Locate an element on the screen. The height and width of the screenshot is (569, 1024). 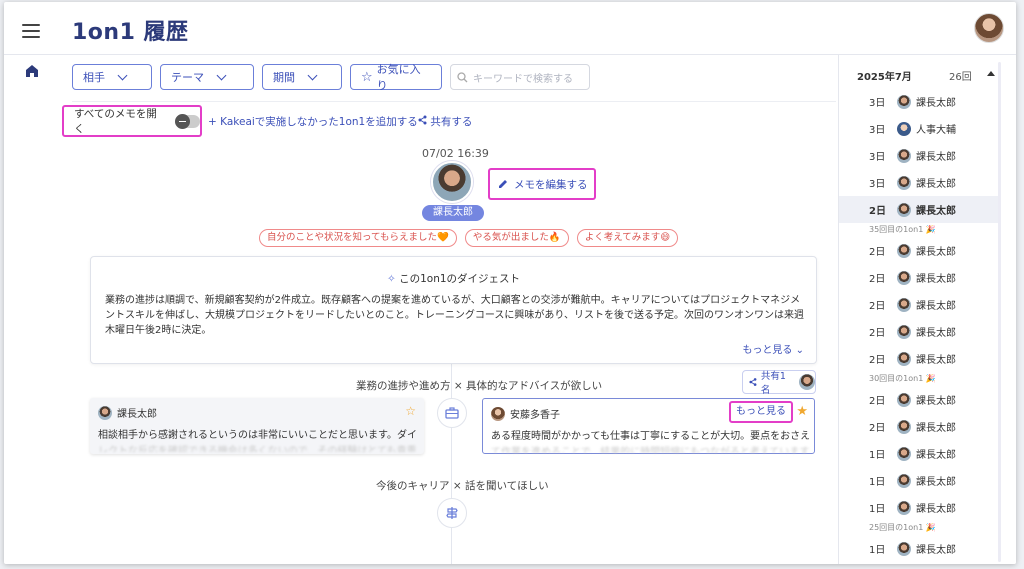
session-name-badge: 課長太郎 is located at coordinates (453, 213).